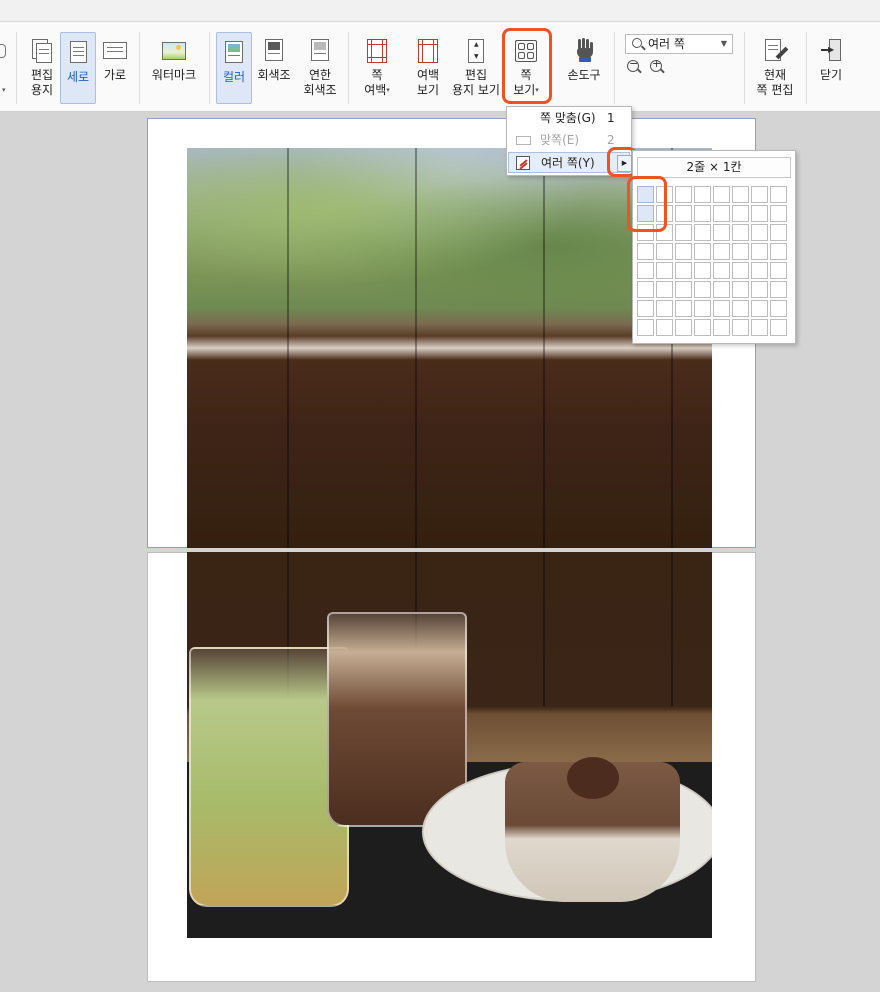  What do you see at coordinates (831, 75) in the screenshot?
I see `close-label: 닫기` at bounding box center [831, 75].